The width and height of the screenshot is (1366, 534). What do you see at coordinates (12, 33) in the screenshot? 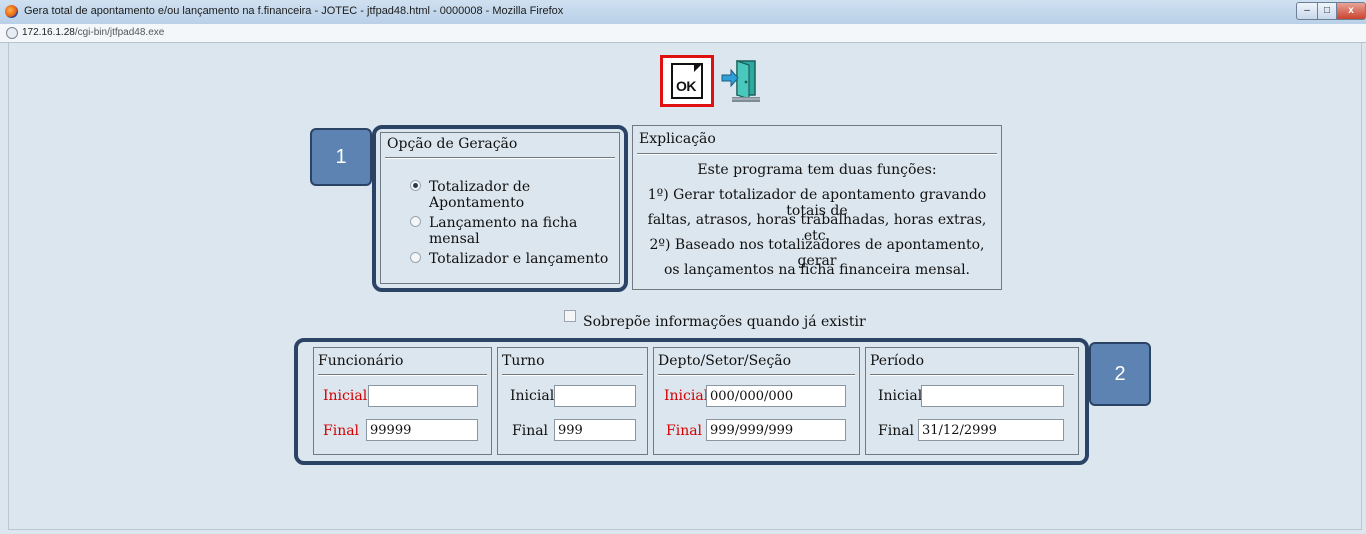
I see `globe-icon` at bounding box center [12, 33].